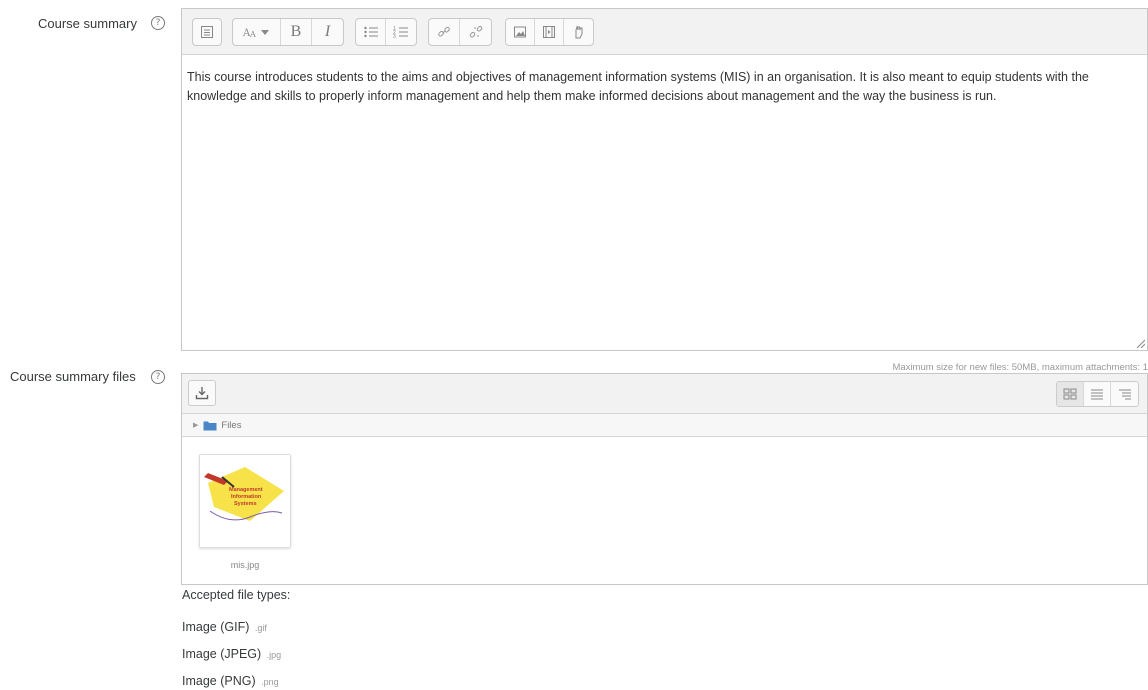 Image resolution: width=1148 pixels, height=690 pixels. Describe the element at coordinates (236, 595) in the screenshot. I see `accepted-types-heading: Accepted file types:` at that location.